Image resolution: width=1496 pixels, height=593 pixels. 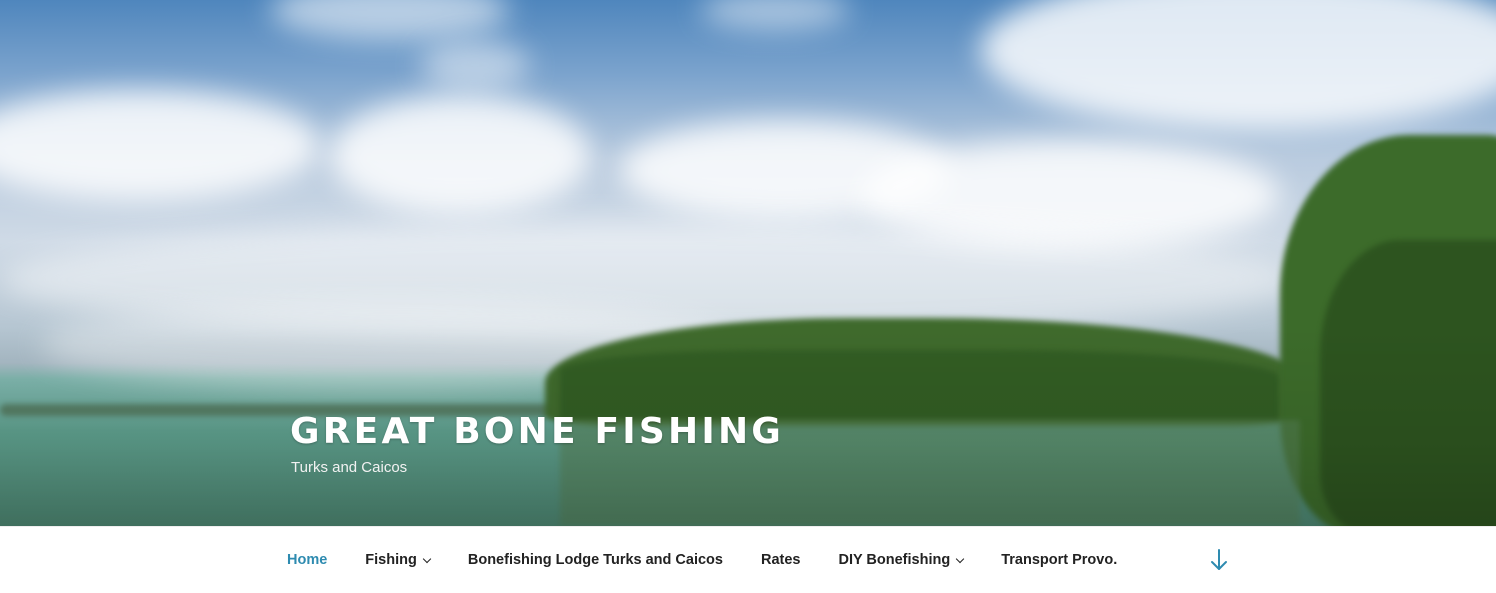 I want to click on site-branding: GREAT BONE FISHING Turks and Caicos, so click(x=537, y=444).